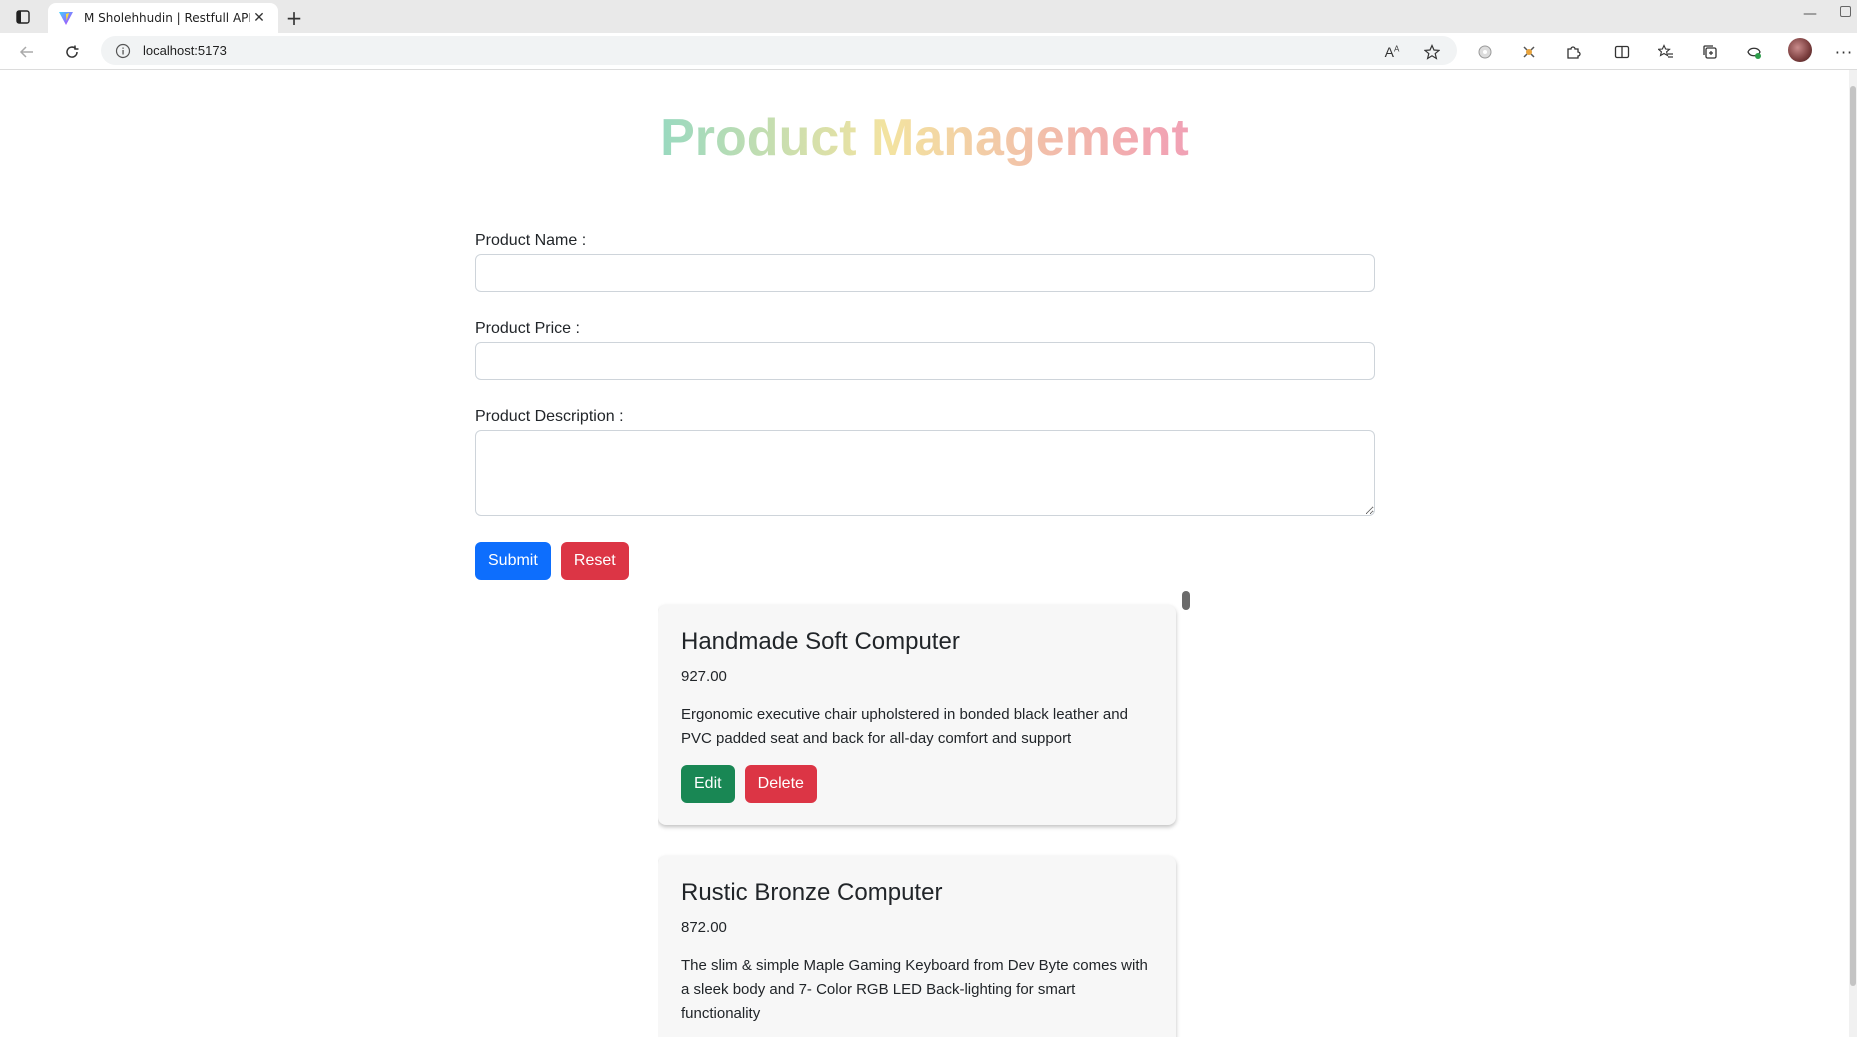  Describe the element at coordinates (123, 51) in the screenshot. I see `info-icon` at that location.